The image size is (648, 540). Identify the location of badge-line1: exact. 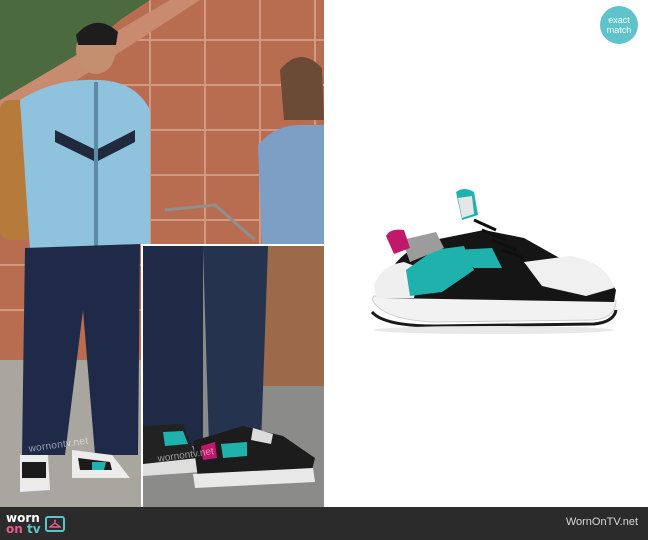
(619, 20).